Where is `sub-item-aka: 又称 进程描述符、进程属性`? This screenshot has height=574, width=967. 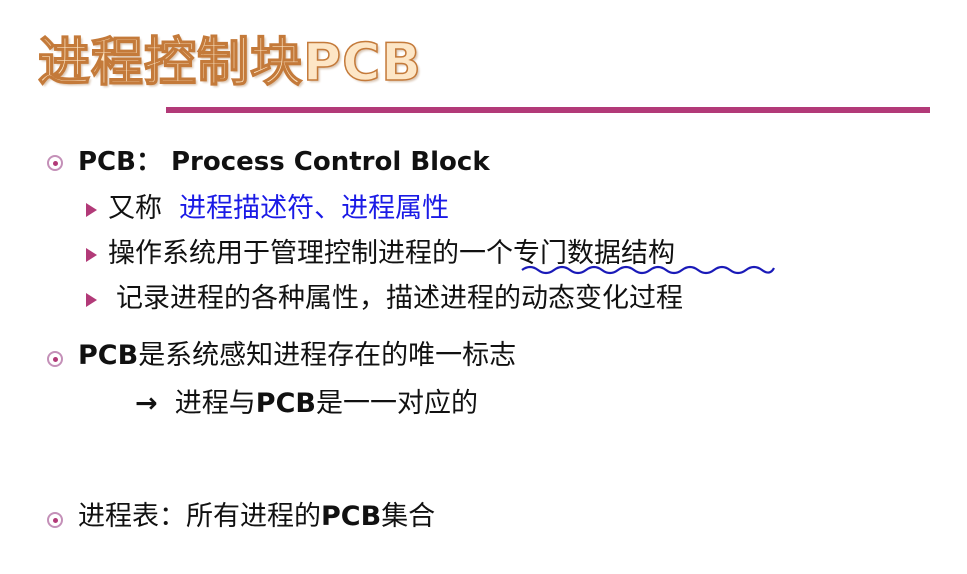
sub-item-aka: 又称 进程描述符、进程属性 is located at coordinates (278, 209).